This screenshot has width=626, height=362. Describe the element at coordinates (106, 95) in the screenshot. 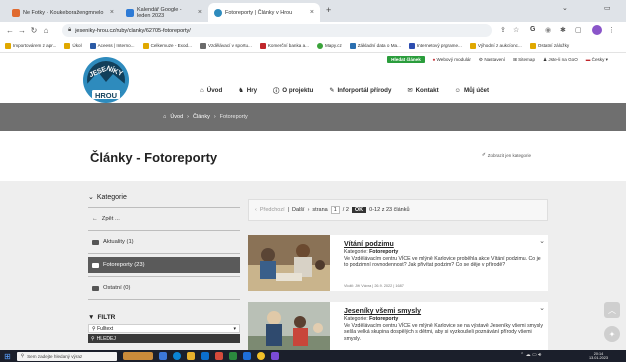

I see `logo-text-3: HROU` at that location.